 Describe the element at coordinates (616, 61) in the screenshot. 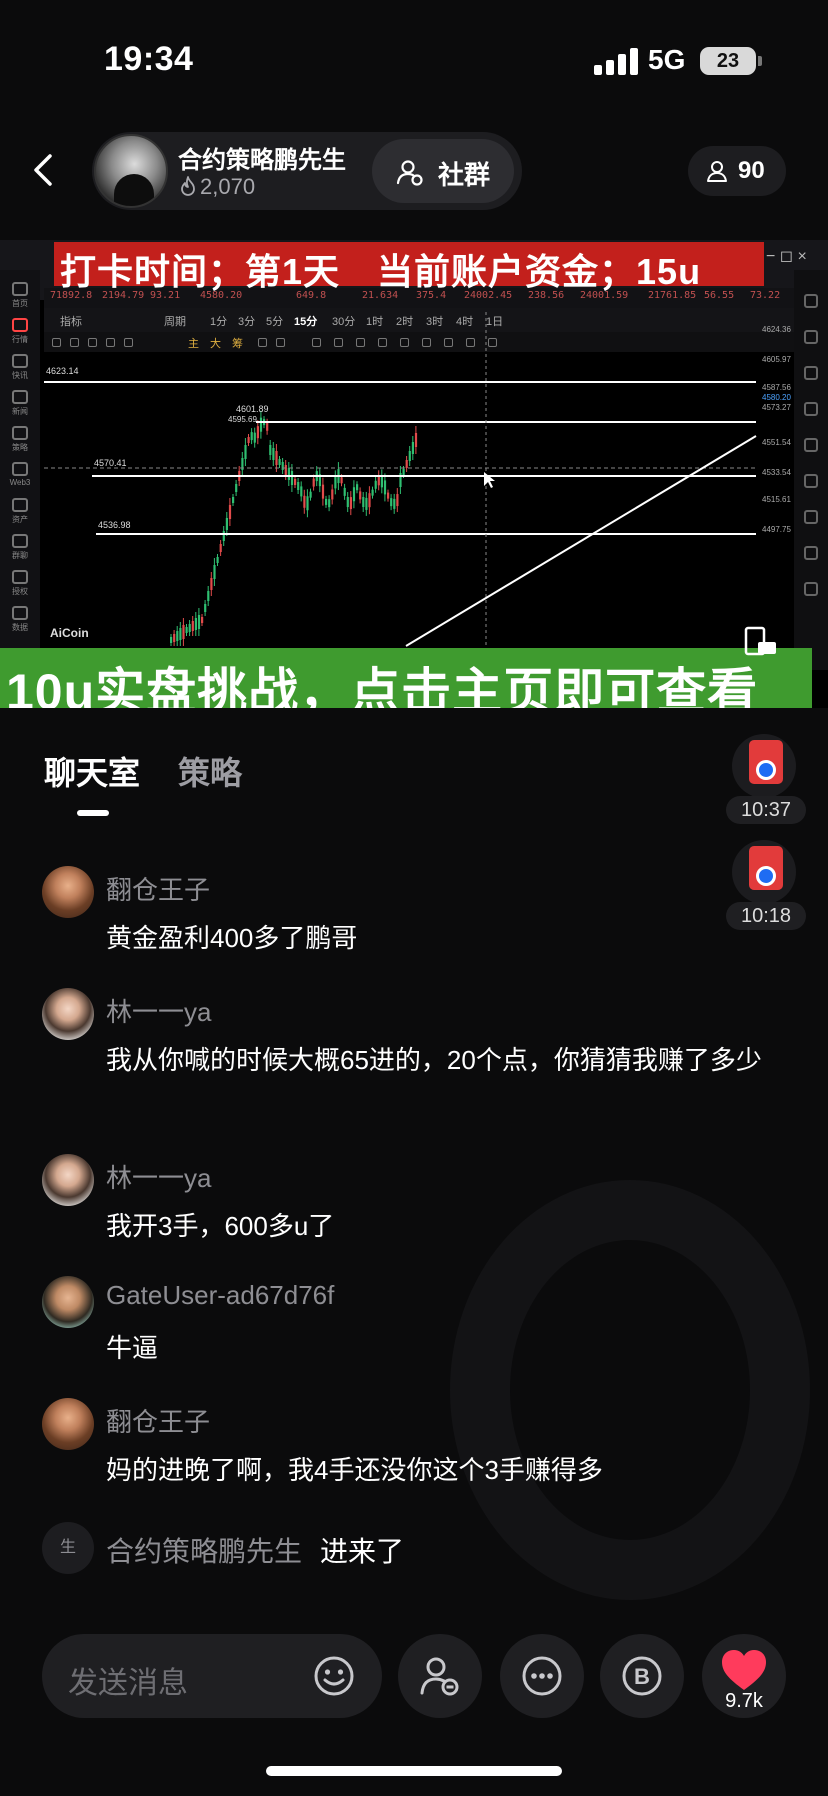

I see `signal-icon` at that location.